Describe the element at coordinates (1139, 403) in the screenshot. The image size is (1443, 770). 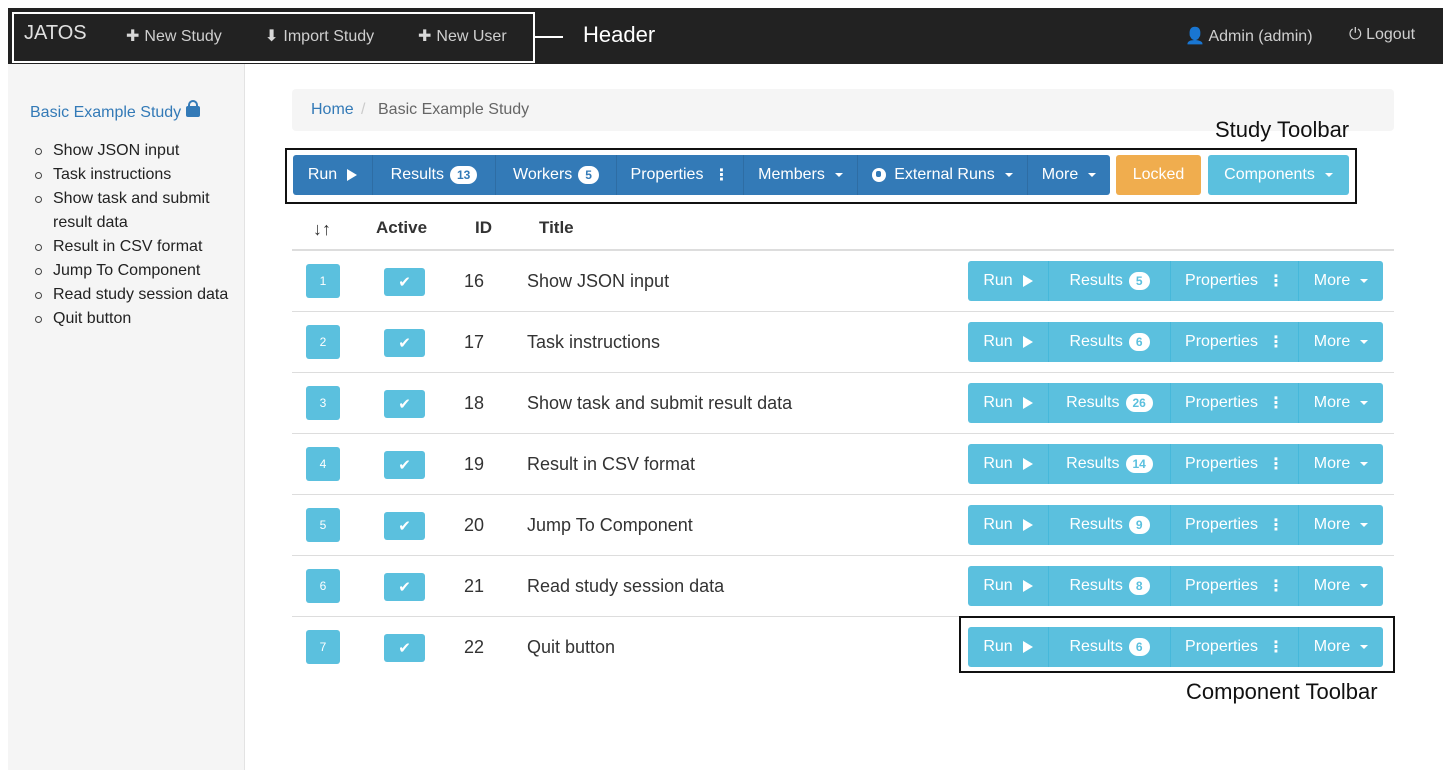
I see `results-count-badge: 26` at that location.